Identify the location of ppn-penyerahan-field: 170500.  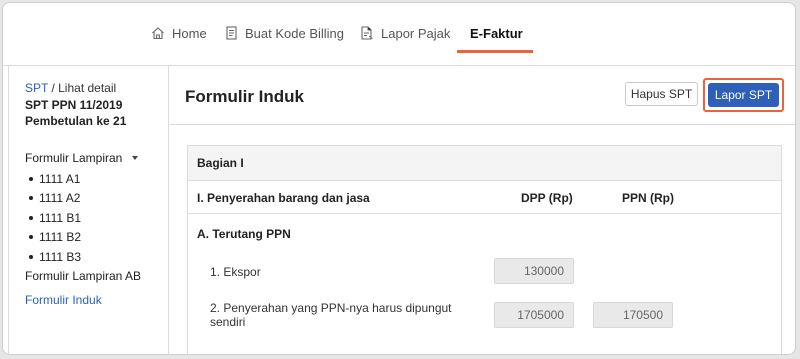
(633, 315).